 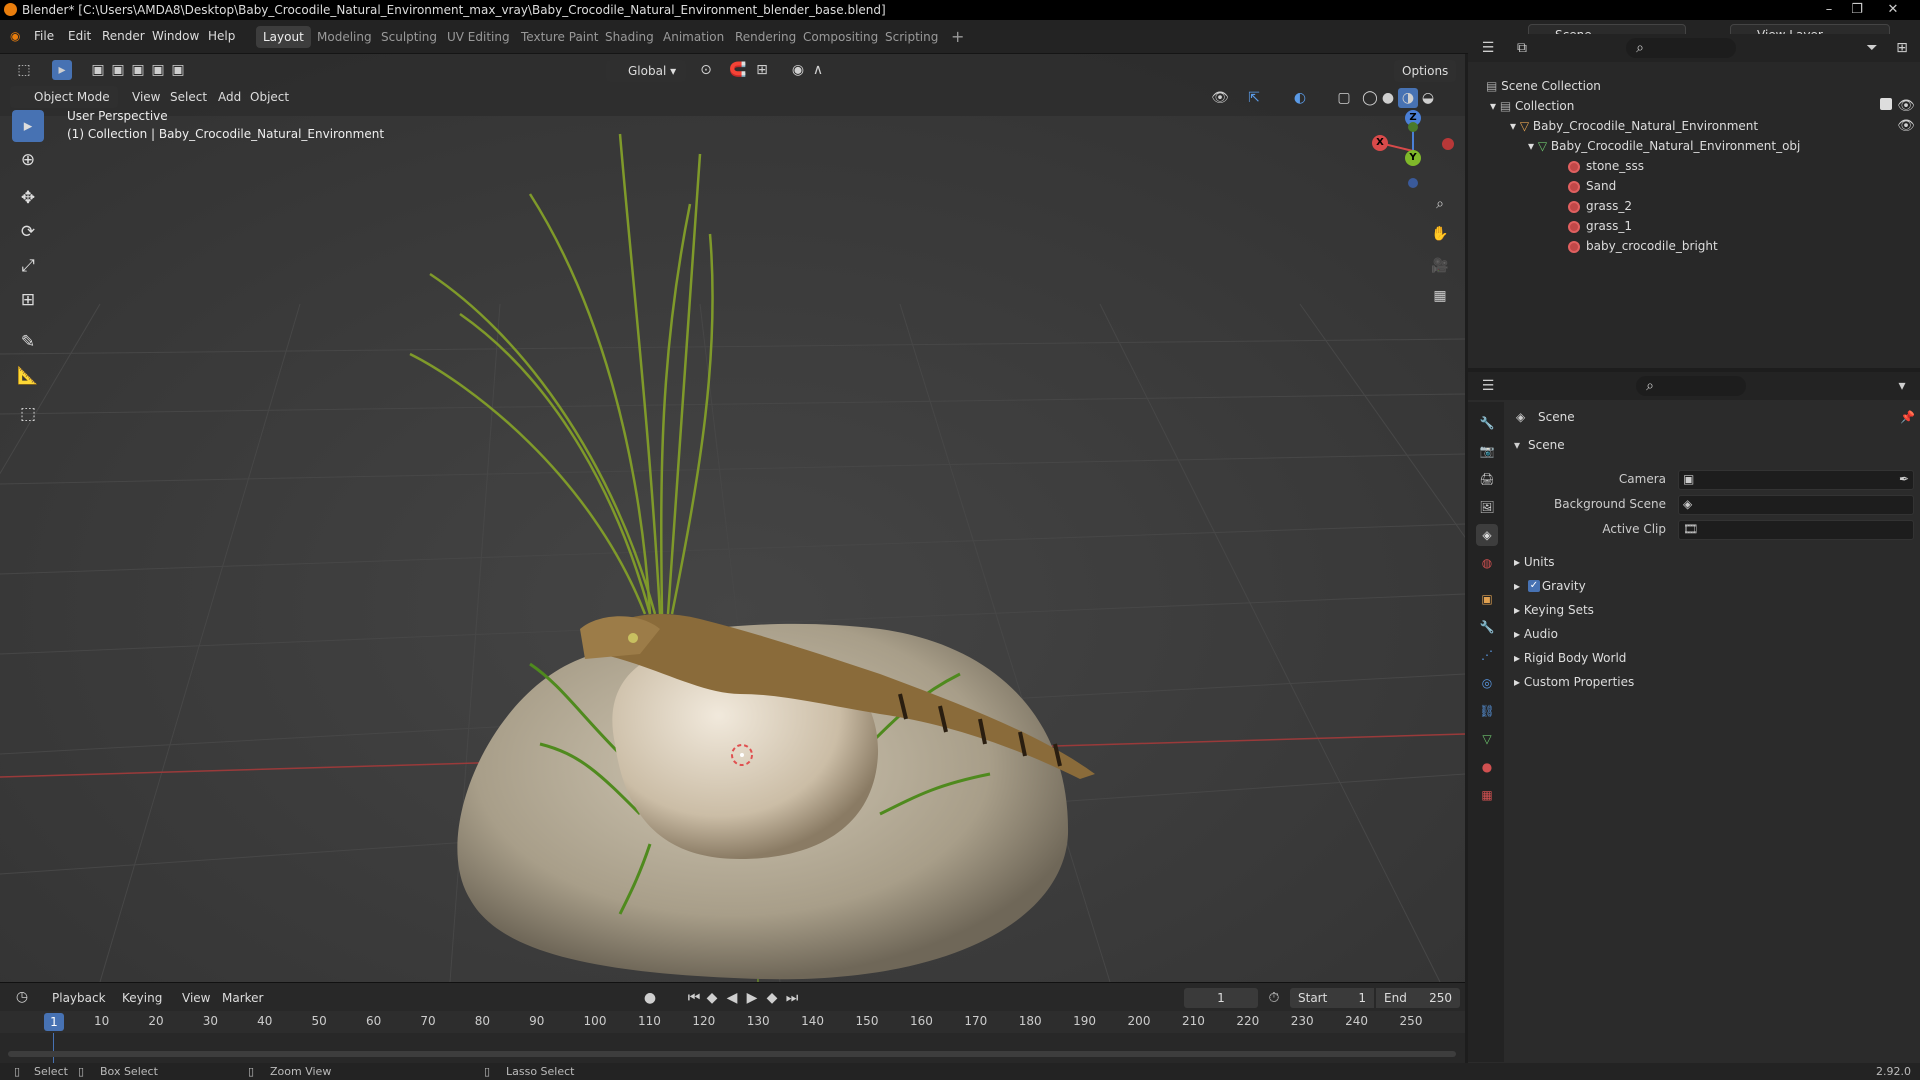 What do you see at coordinates (1550, 586) in the screenshot?
I see `gravity-subpanel: ▸ ✓ Gravity` at bounding box center [1550, 586].